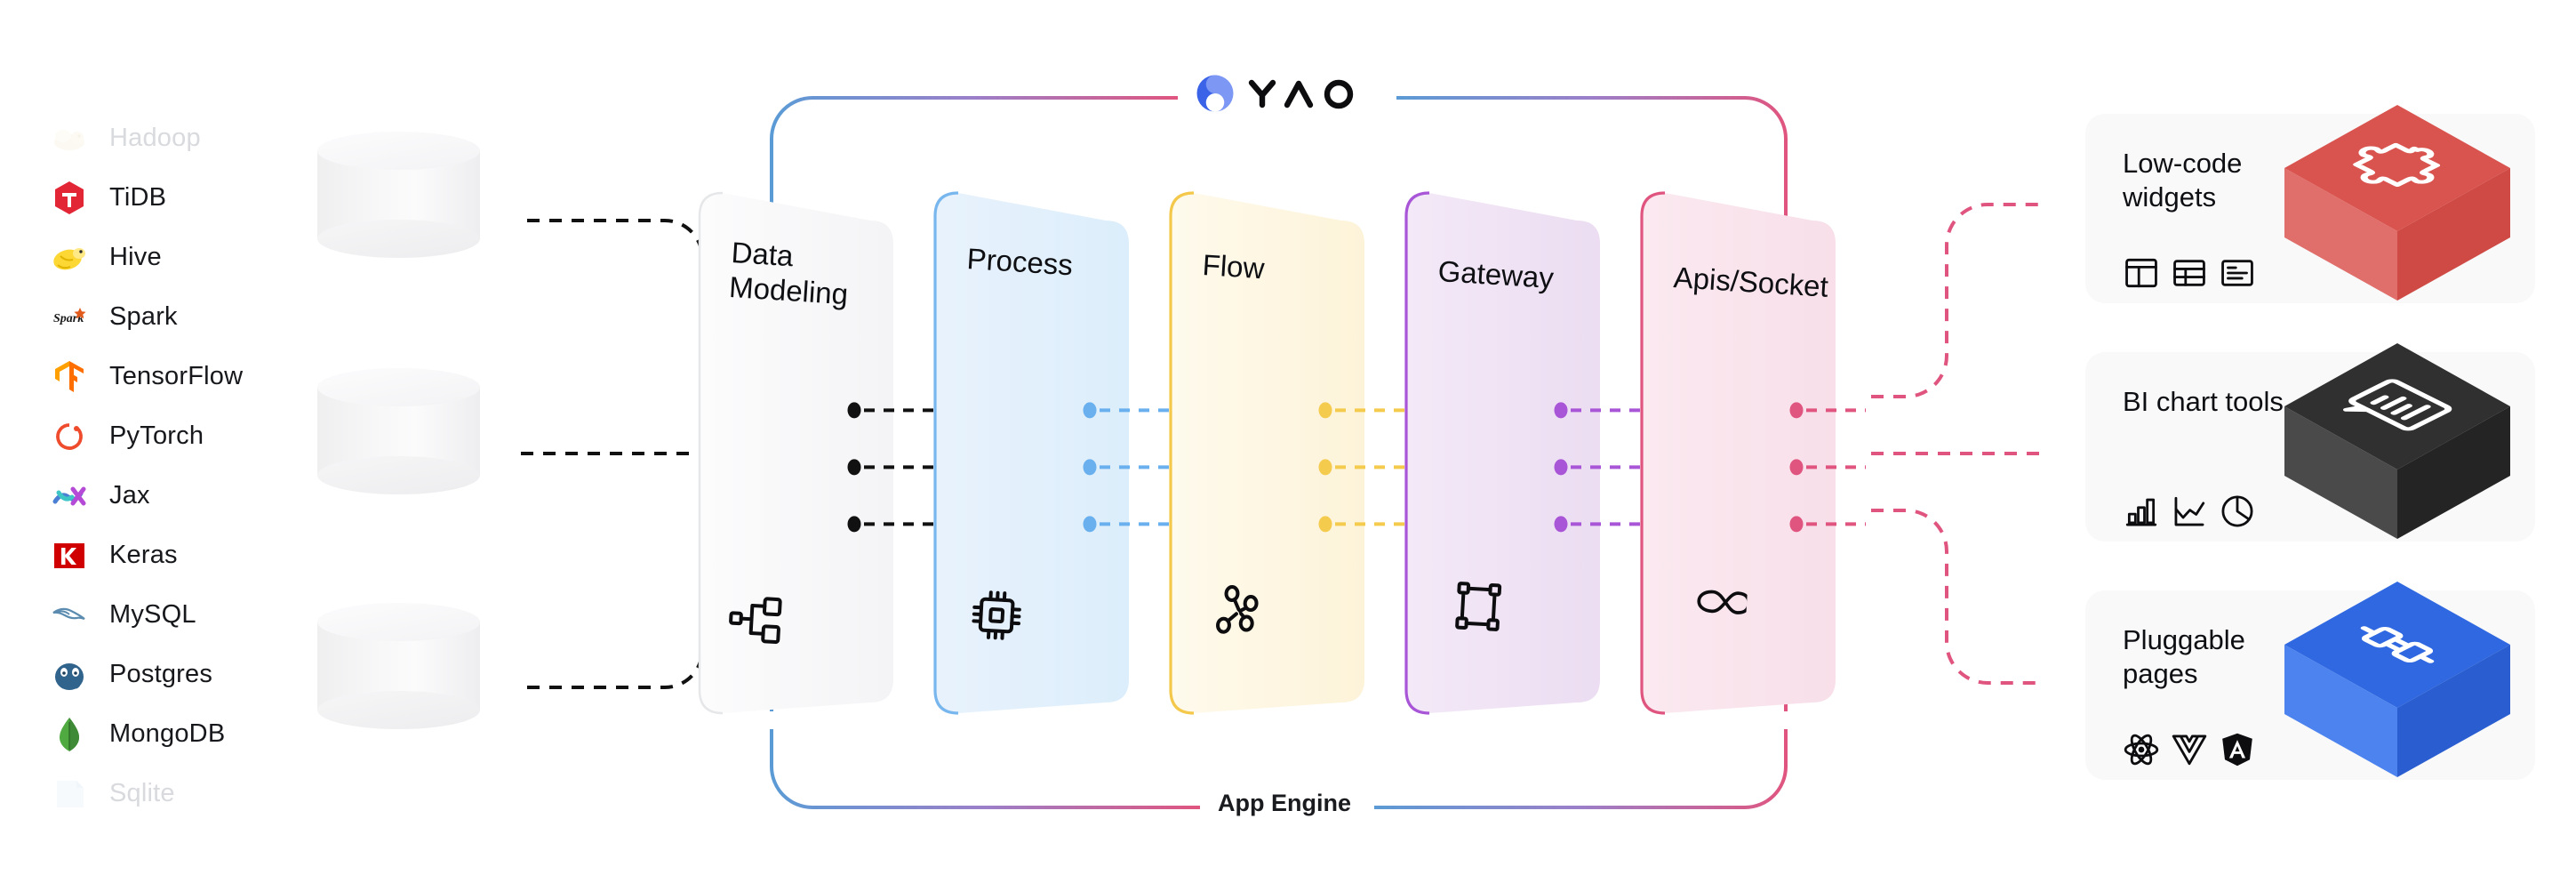 The width and height of the screenshot is (2576, 891). Describe the element at coordinates (182, 793) in the screenshot. I see `tech-item-sqlite: Sqlite` at that location.